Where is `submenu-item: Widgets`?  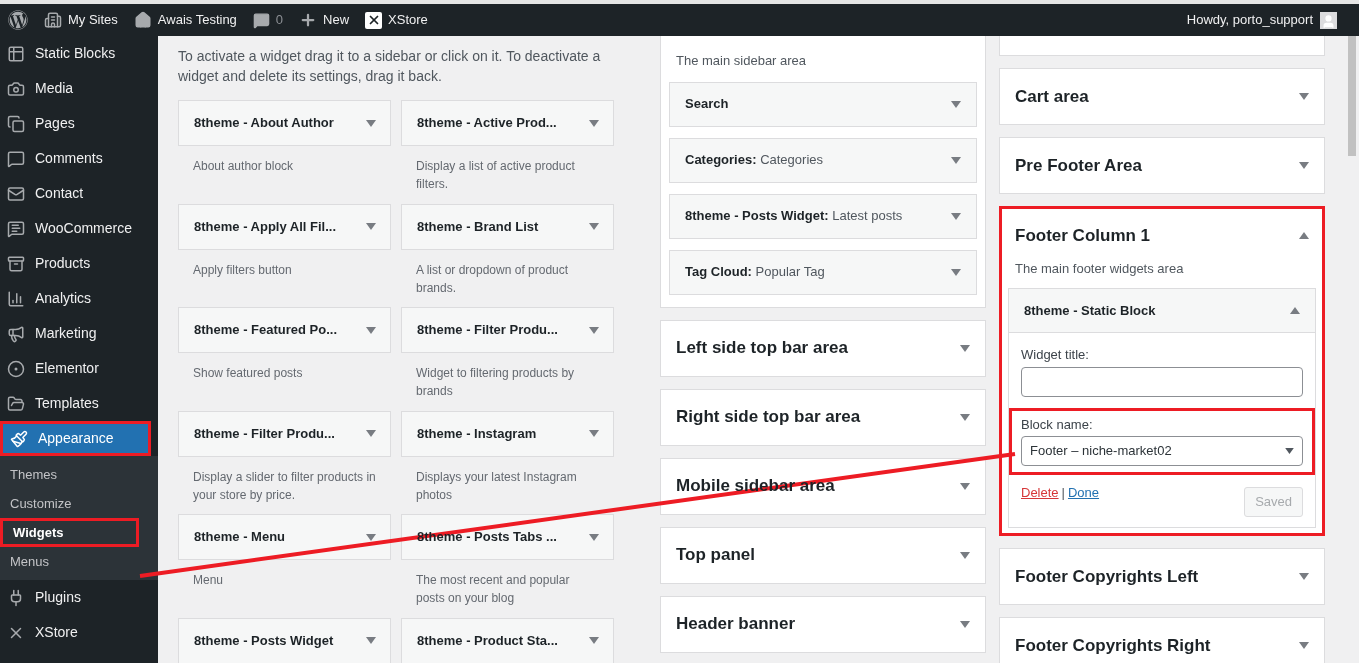
submenu-item: Widgets is located at coordinates (69, 532).